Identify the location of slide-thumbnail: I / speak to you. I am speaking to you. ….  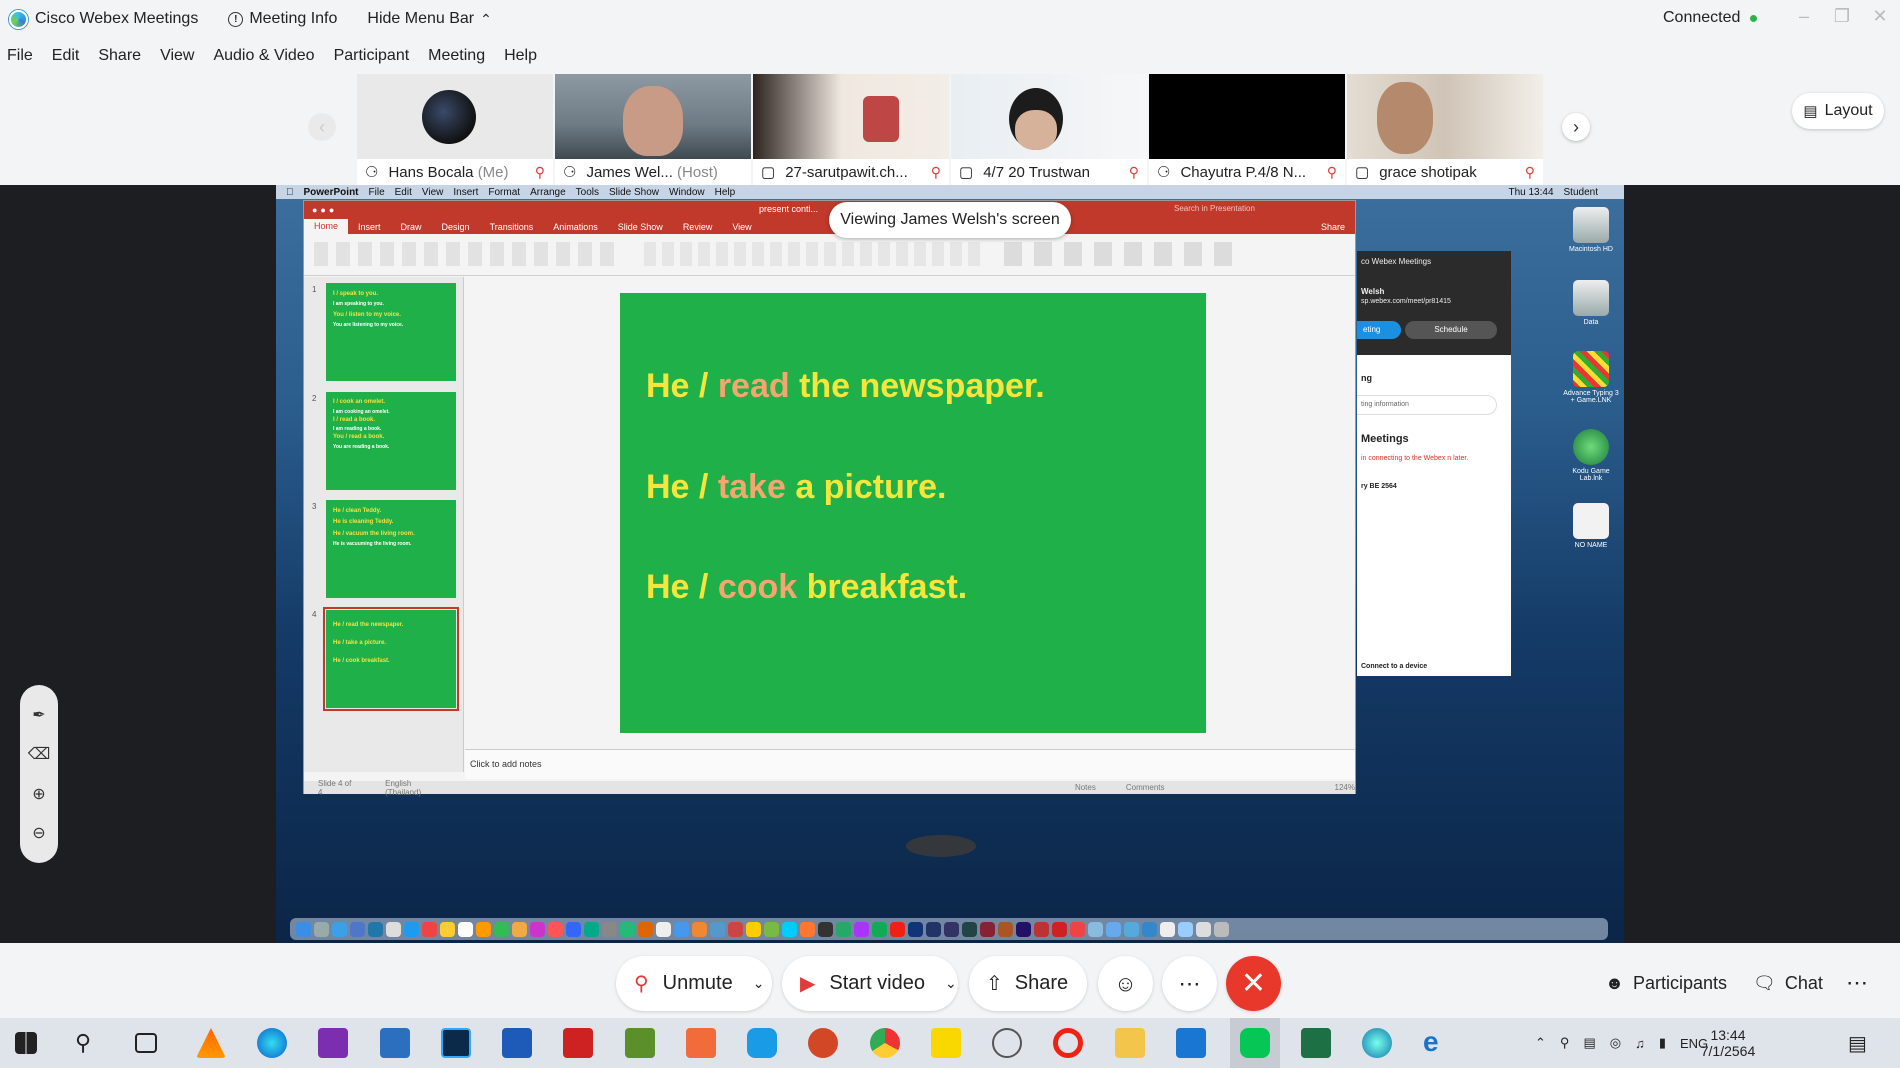
(391, 332).